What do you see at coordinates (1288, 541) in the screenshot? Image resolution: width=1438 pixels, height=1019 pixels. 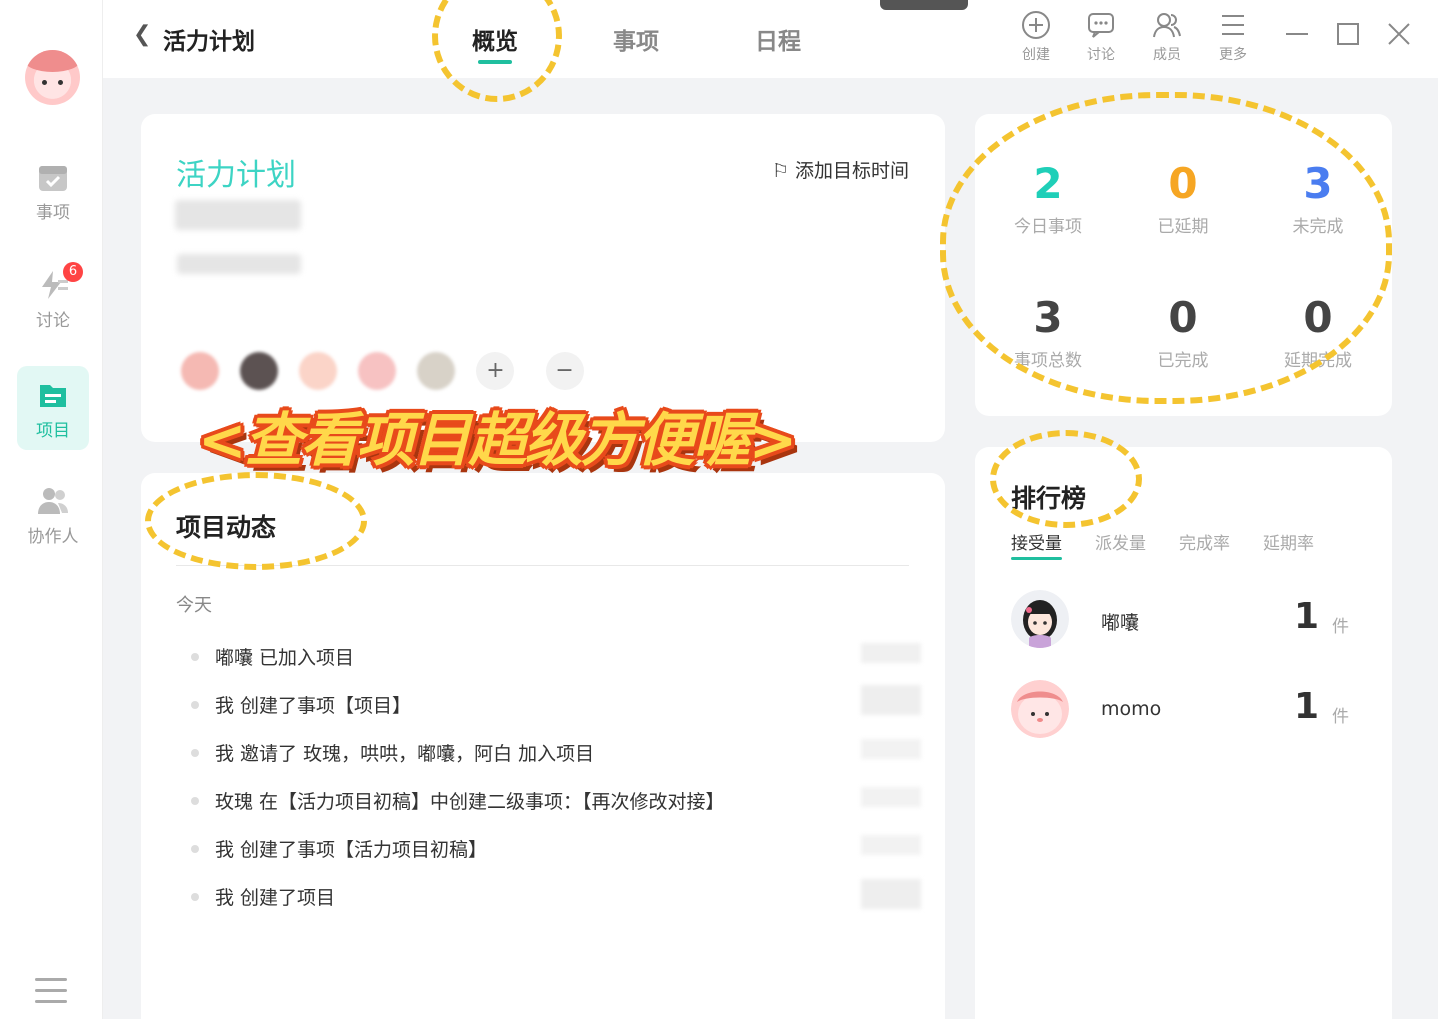 I see `tab-delay-rate: 延期率` at bounding box center [1288, 541].